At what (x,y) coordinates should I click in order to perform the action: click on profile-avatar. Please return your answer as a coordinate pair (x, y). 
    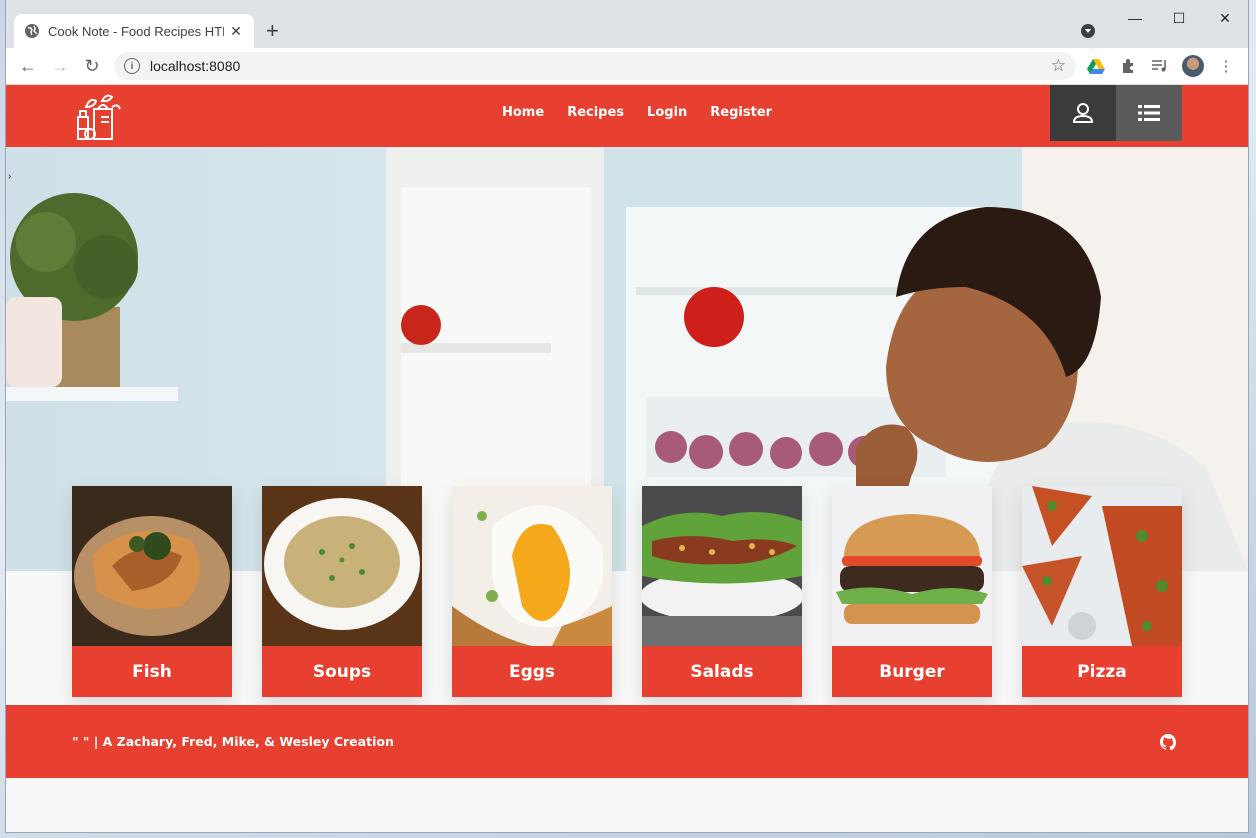
    Looking at the image, I should click on (1193, 66).